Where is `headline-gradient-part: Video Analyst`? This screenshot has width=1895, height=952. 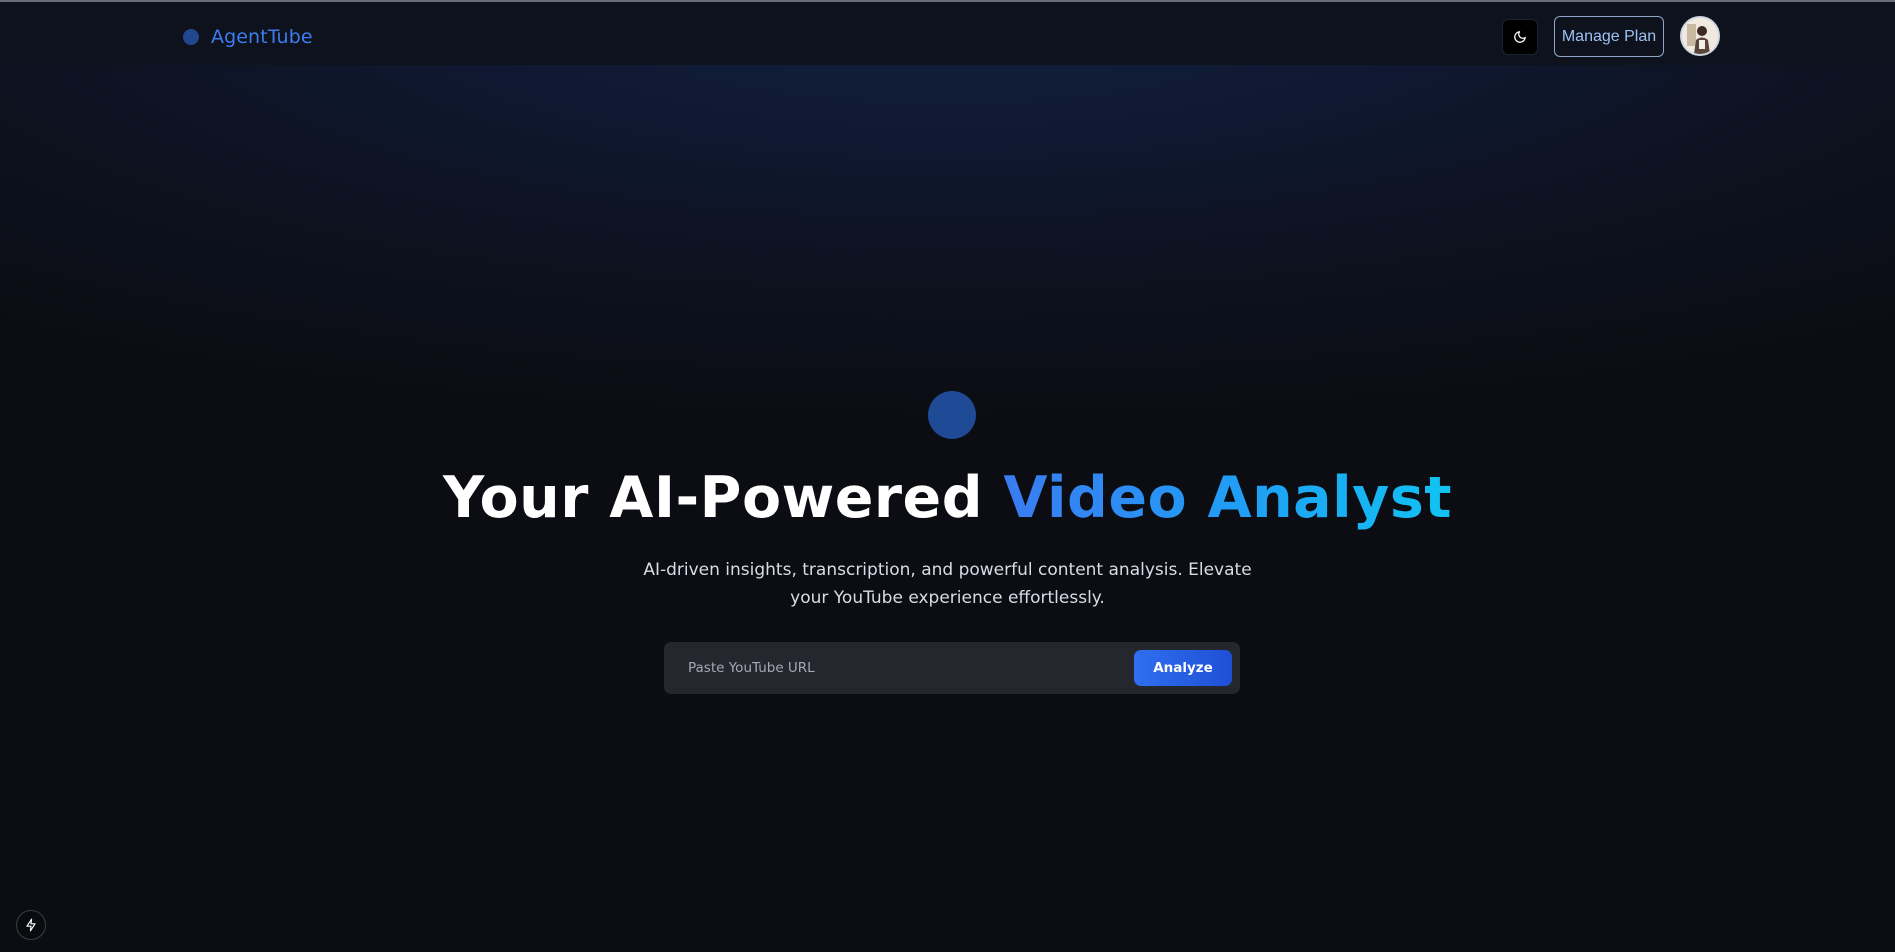
headline-gradient-part: Video Analyst is located at coordinates (1228, 498).